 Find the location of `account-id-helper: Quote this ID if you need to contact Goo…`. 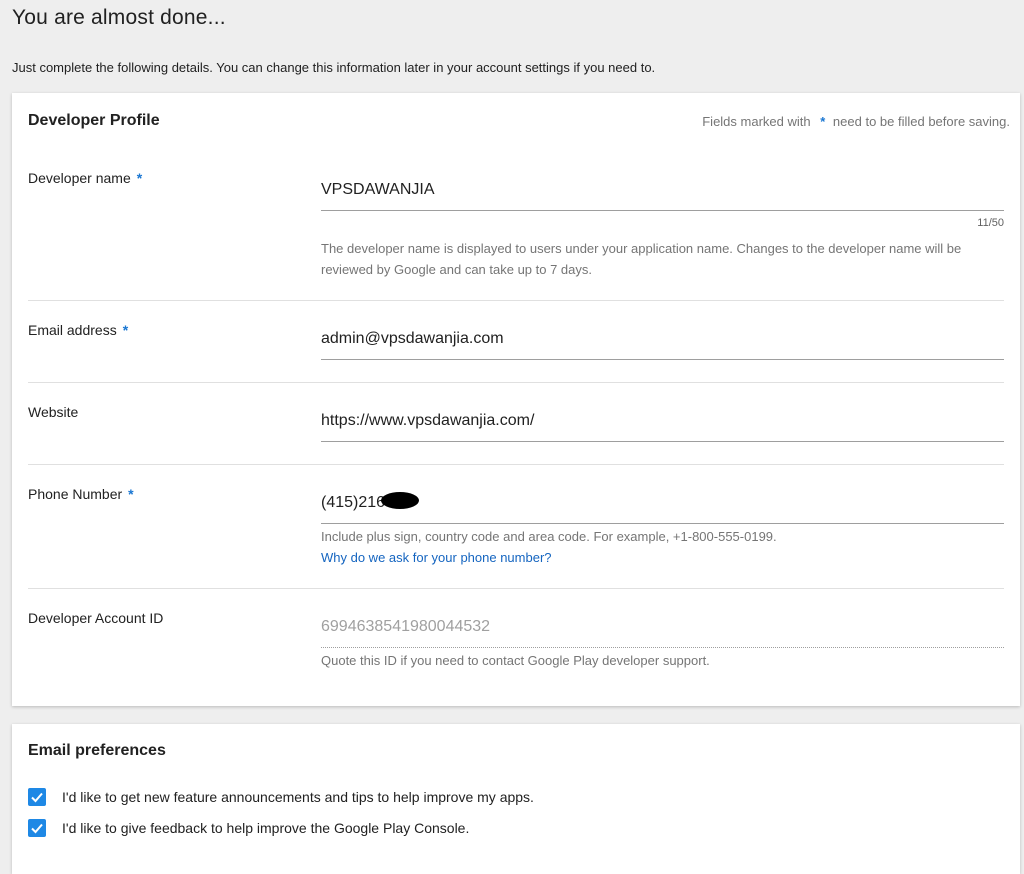

account-id-helper: Quote this ID if you need to contact Goo… is located at coordinates (515, 660).